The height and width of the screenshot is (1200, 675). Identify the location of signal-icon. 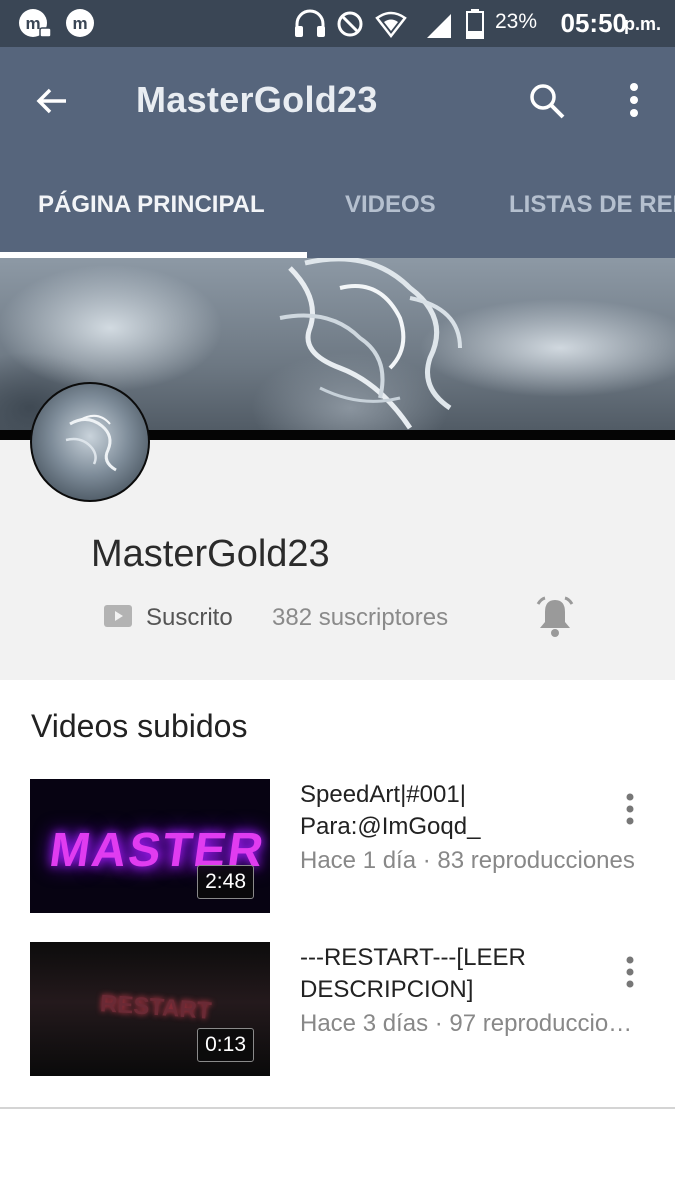
(439, 26).